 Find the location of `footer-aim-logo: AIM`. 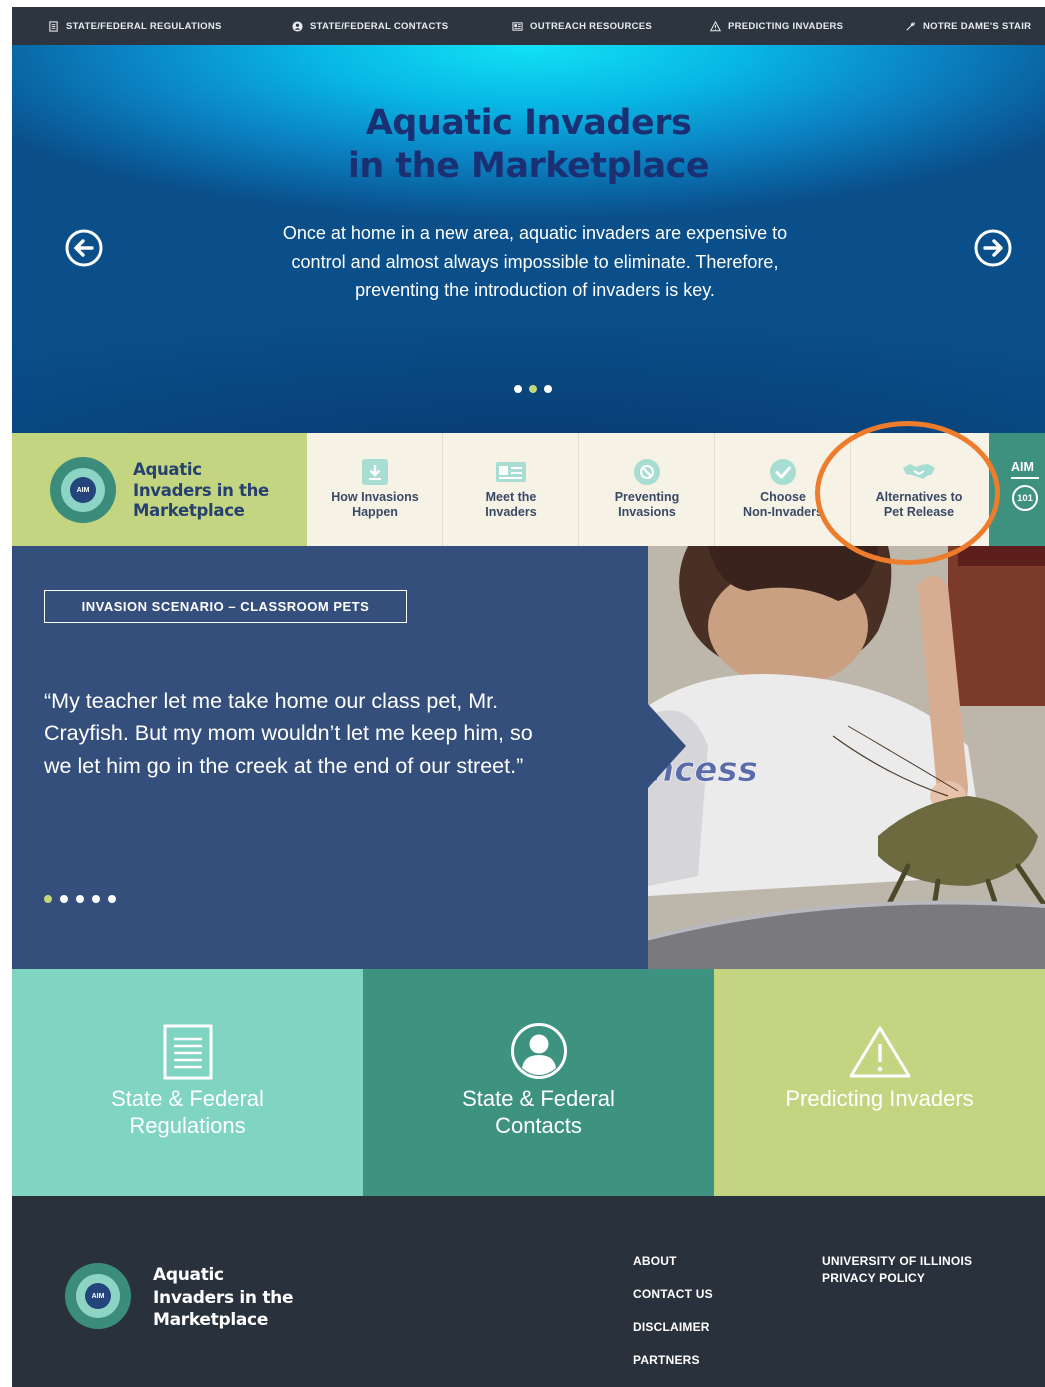

footer-aim-logo: AIM is located at coordinates (98, 1296).